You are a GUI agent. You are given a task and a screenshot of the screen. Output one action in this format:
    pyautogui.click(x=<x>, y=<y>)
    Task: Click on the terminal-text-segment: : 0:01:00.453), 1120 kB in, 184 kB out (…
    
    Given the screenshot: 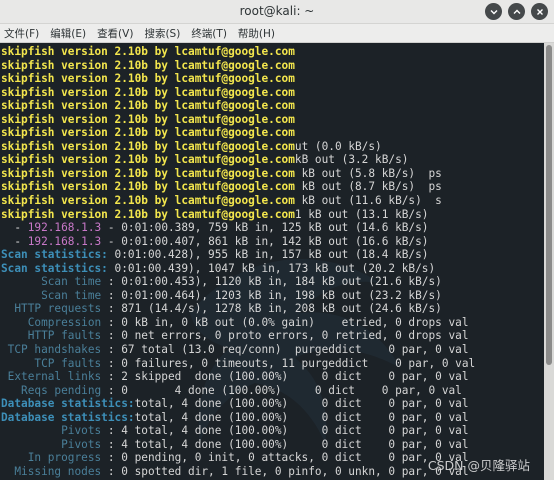 What is the action you would take?
    pyautogui.click(x=271, y=282)
    